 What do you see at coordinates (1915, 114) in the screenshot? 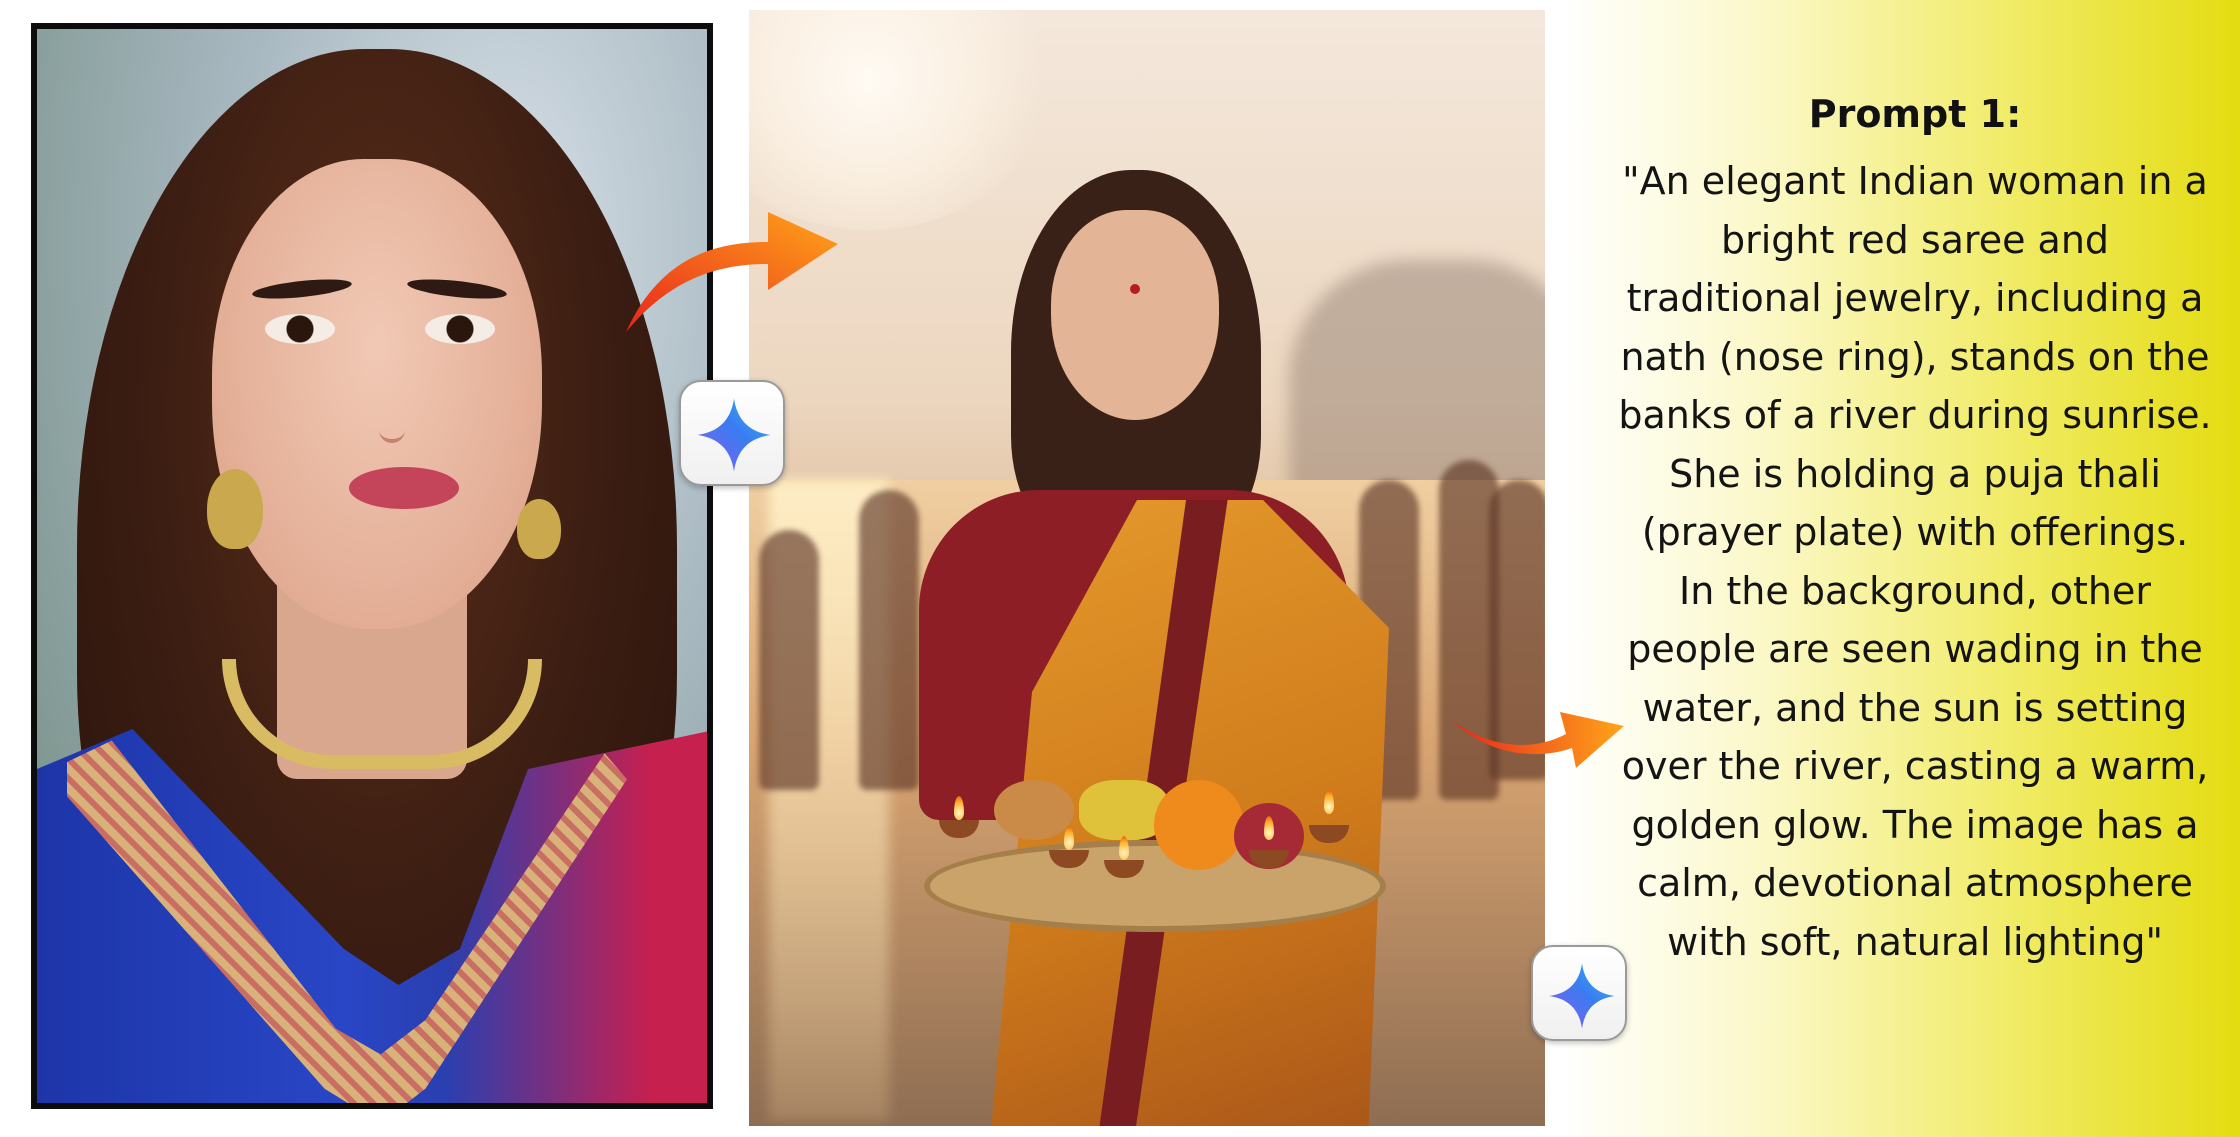
I see `prompt-title: Prompt 1:` at bounding box center [1915, 114].